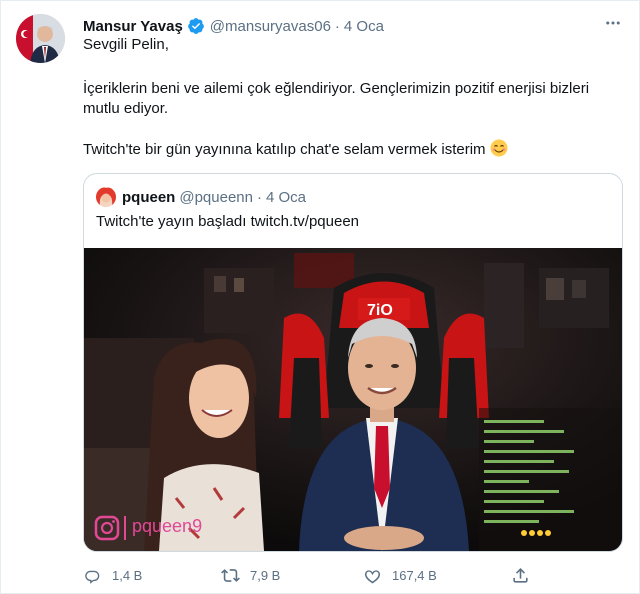 The height and width of the screenshot is (594, 640). Describe the element at coordinates (270, 26) in the screenshot. I see `author-handle: @mansuryavas06` at that location.